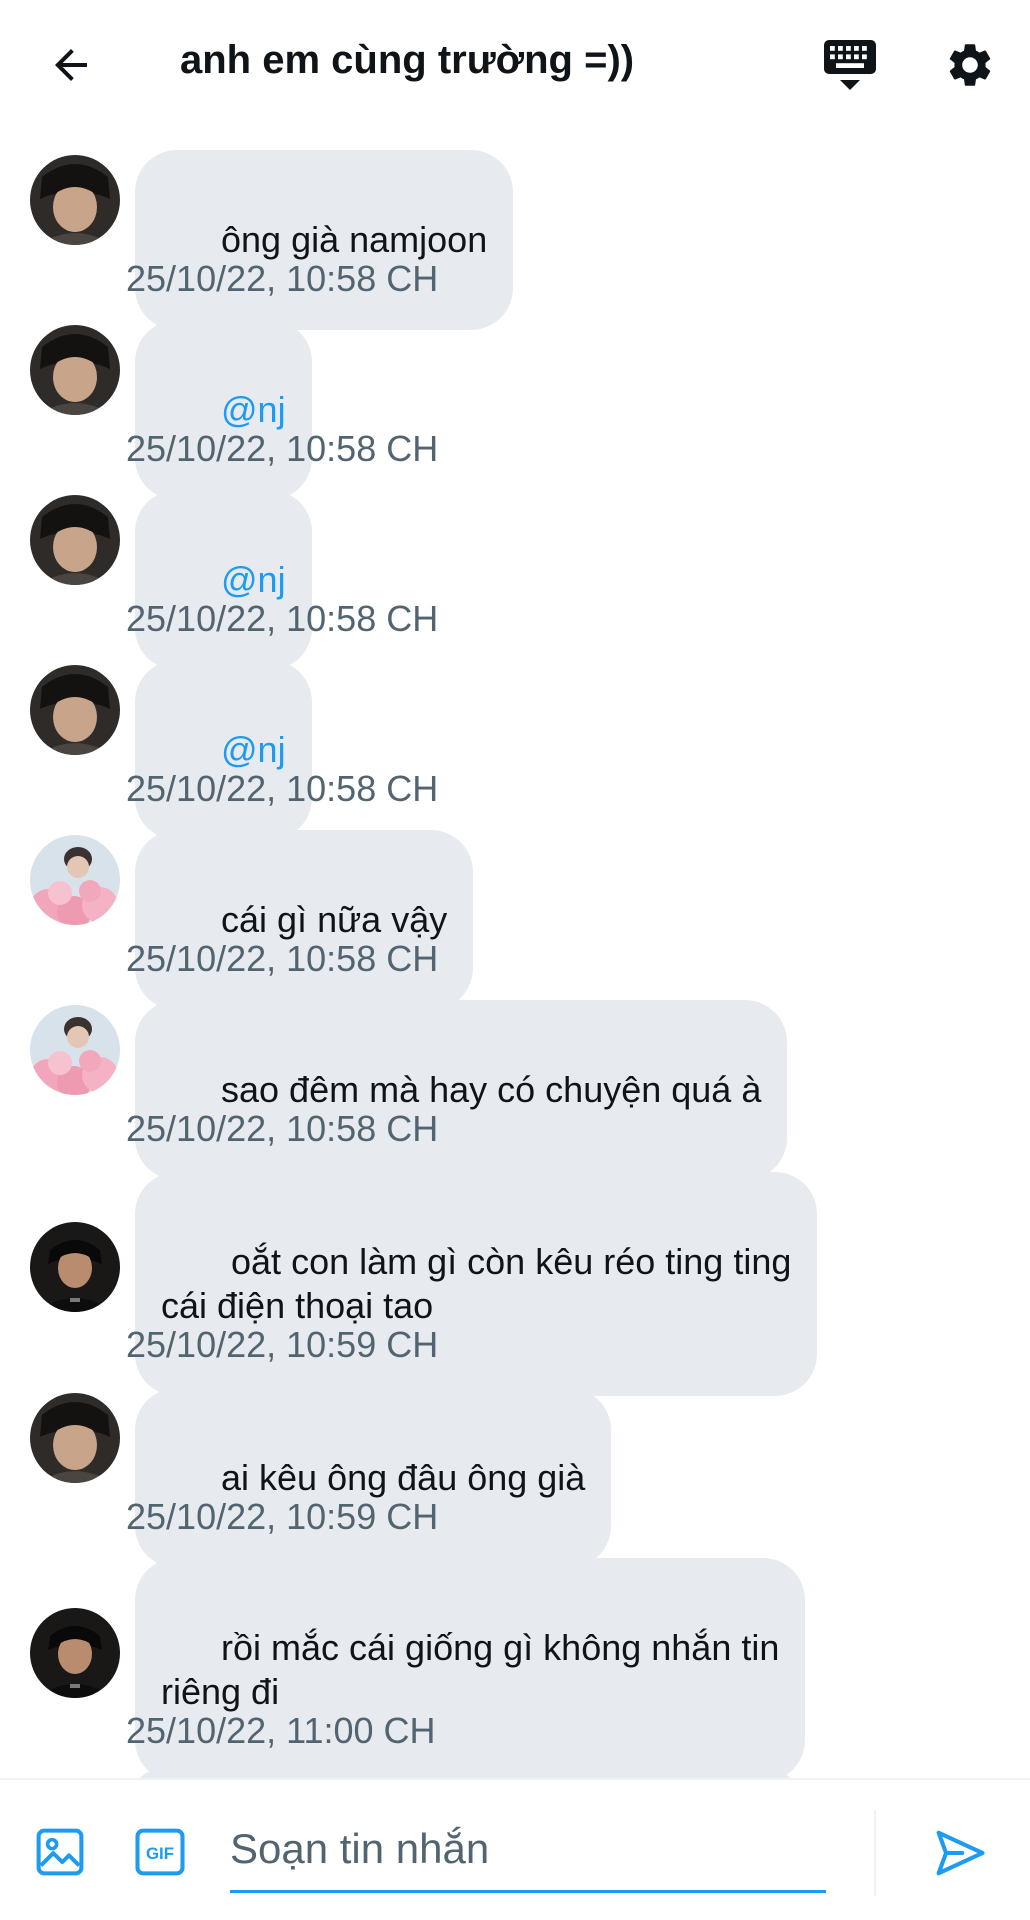 This screenshot has width=1030, height=1920. I want to click on add-image-button, so click(60, 1852).